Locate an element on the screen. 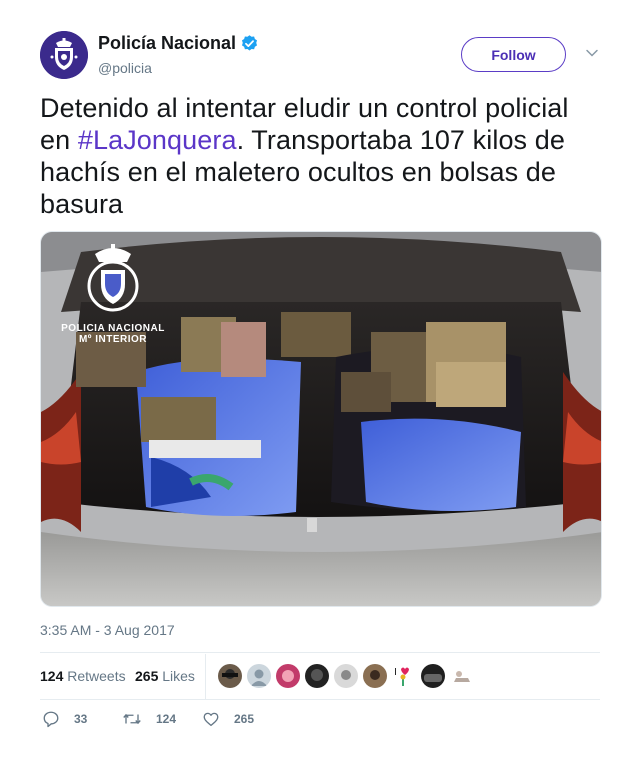 The image size is (640, 761). police-watermark: POLICIA NACIONAL Mº INTERIOR is located at coordinates (113, 293).